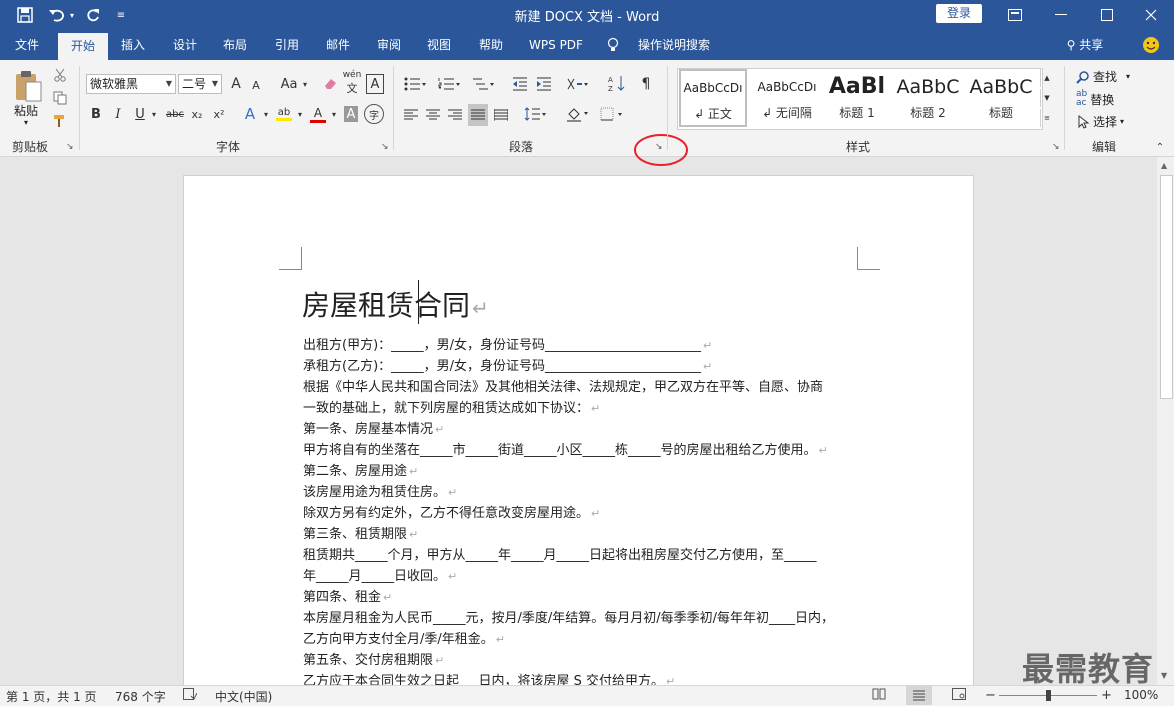  What do you see at coordinates (520, 84) in the screenshot?
I see `decrease-indent-icon` at bounding box center [520, 84].